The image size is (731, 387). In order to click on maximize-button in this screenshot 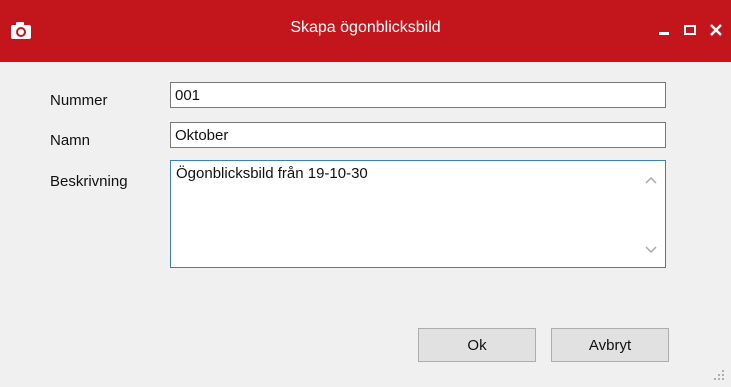, I will do `click(690, 30)`.